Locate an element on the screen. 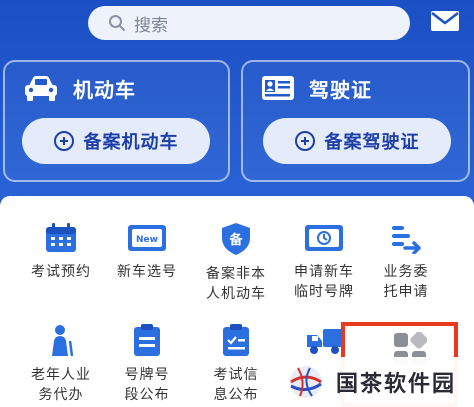  watermark-text: 国茶软件园 is located at coordinates (396, 384).